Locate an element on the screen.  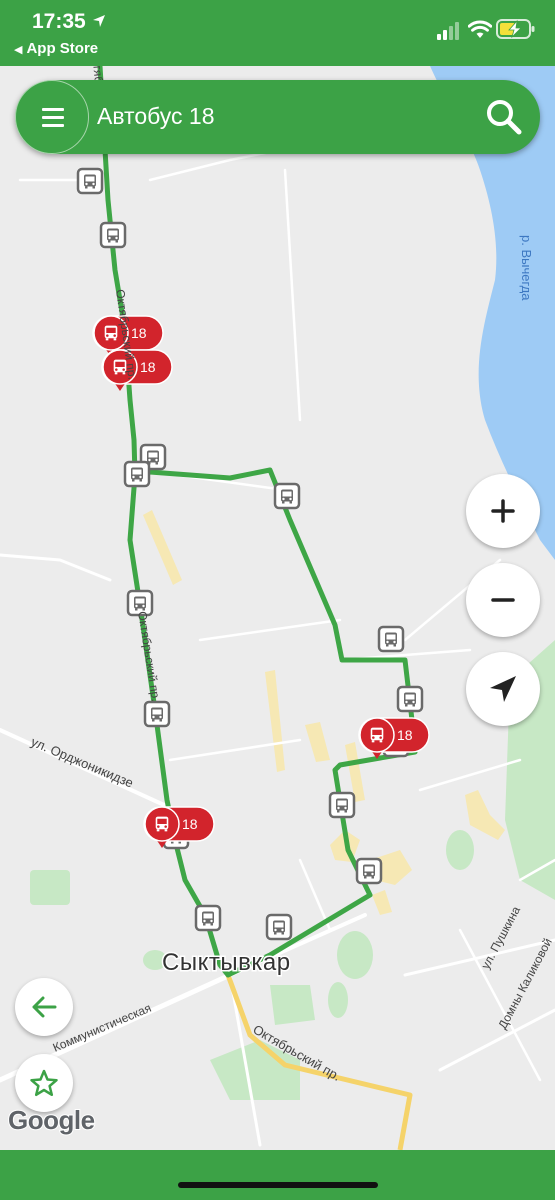
arrow-left-icon is located at coordinates (44, 1007).